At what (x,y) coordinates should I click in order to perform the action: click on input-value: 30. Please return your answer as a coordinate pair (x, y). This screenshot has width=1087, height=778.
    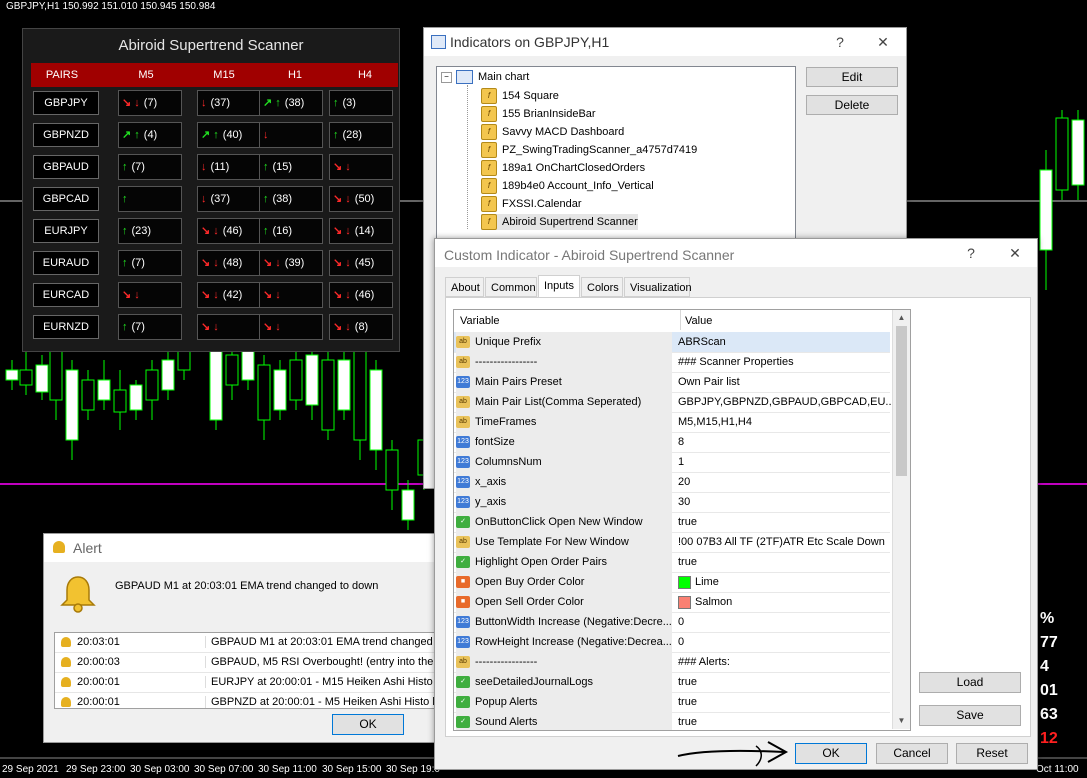
    Looking at the image, I should click on (783, 502).